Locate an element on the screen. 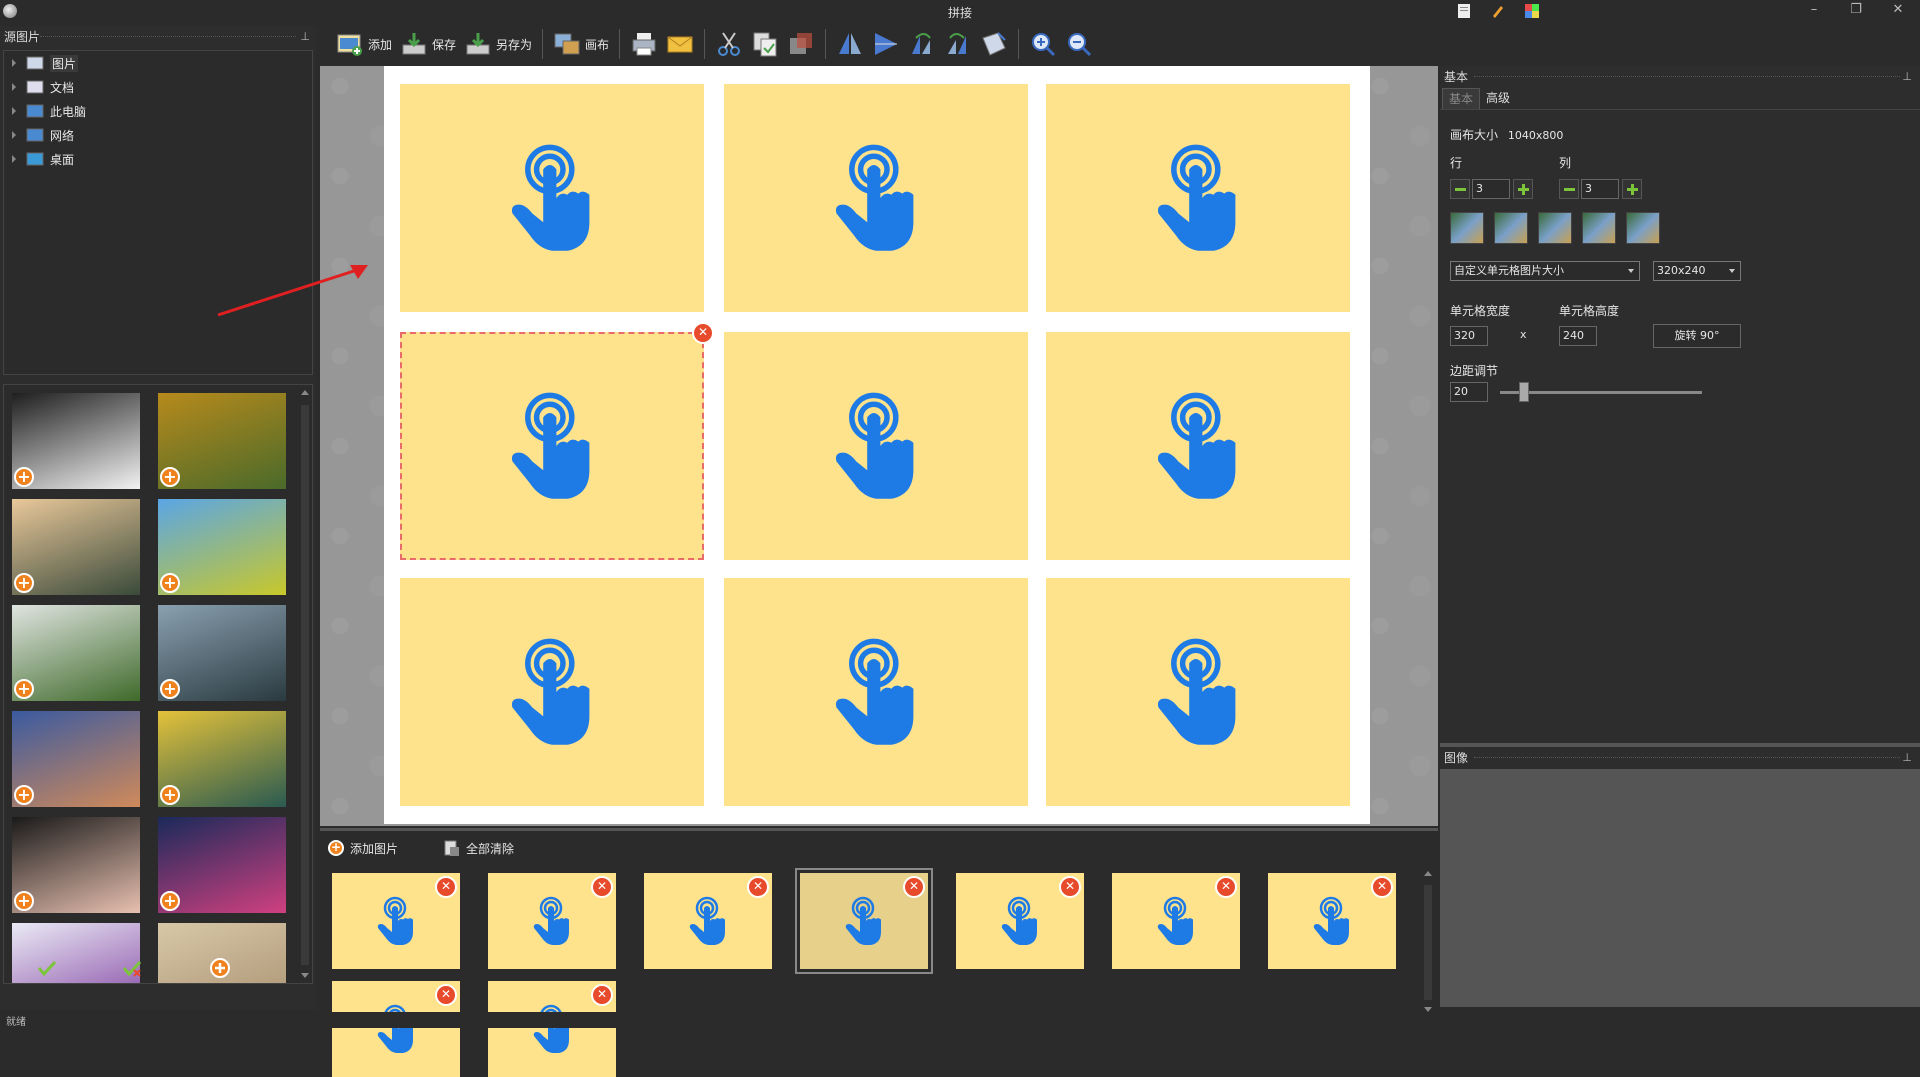 This screenshot has width=1920, height=1077. rotate-90-button: 旋转 90° is located at coordinates (1697, 336).